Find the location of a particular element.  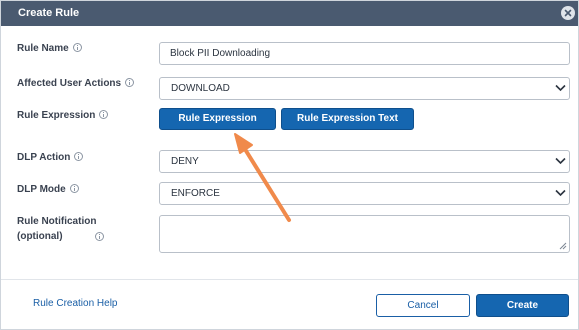

rule-notification-textarea is located at coordinates (364, 234).